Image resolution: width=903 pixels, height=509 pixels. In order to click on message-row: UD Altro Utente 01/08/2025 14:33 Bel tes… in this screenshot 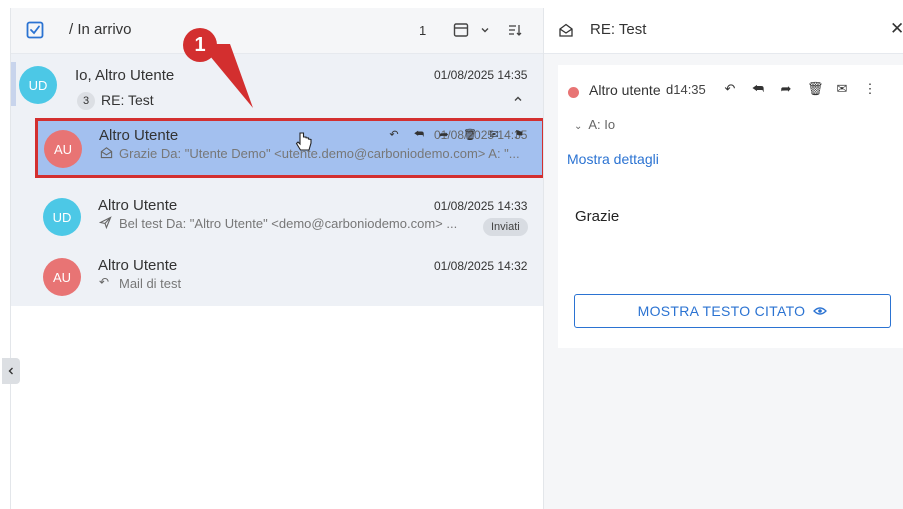, I will do `click(289, 218)`.